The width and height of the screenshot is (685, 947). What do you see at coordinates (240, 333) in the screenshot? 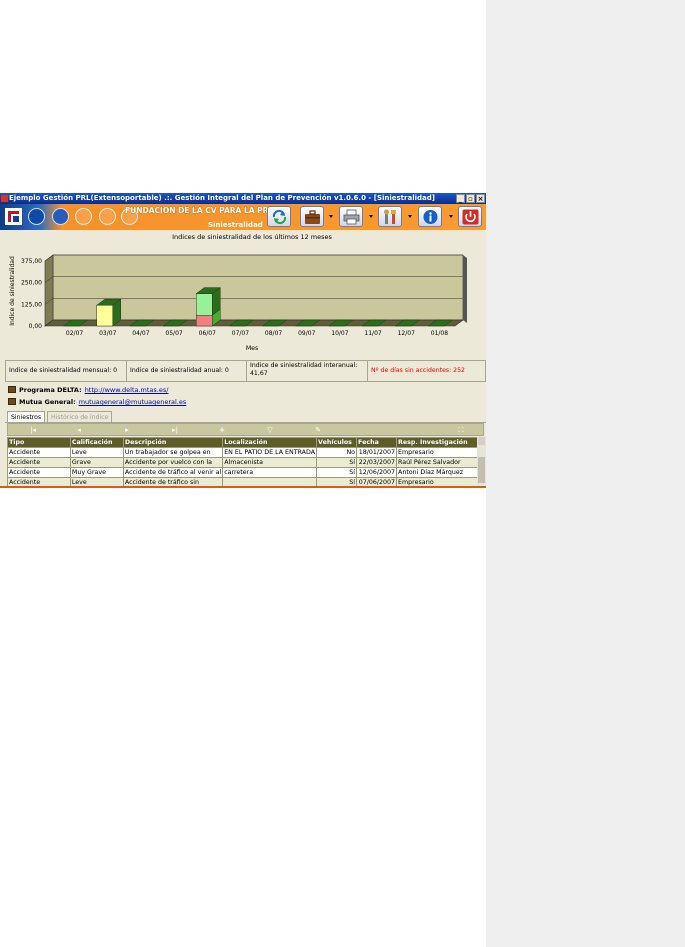
I see `x-tick-label: 07/07` at bounding box center [240, 333].